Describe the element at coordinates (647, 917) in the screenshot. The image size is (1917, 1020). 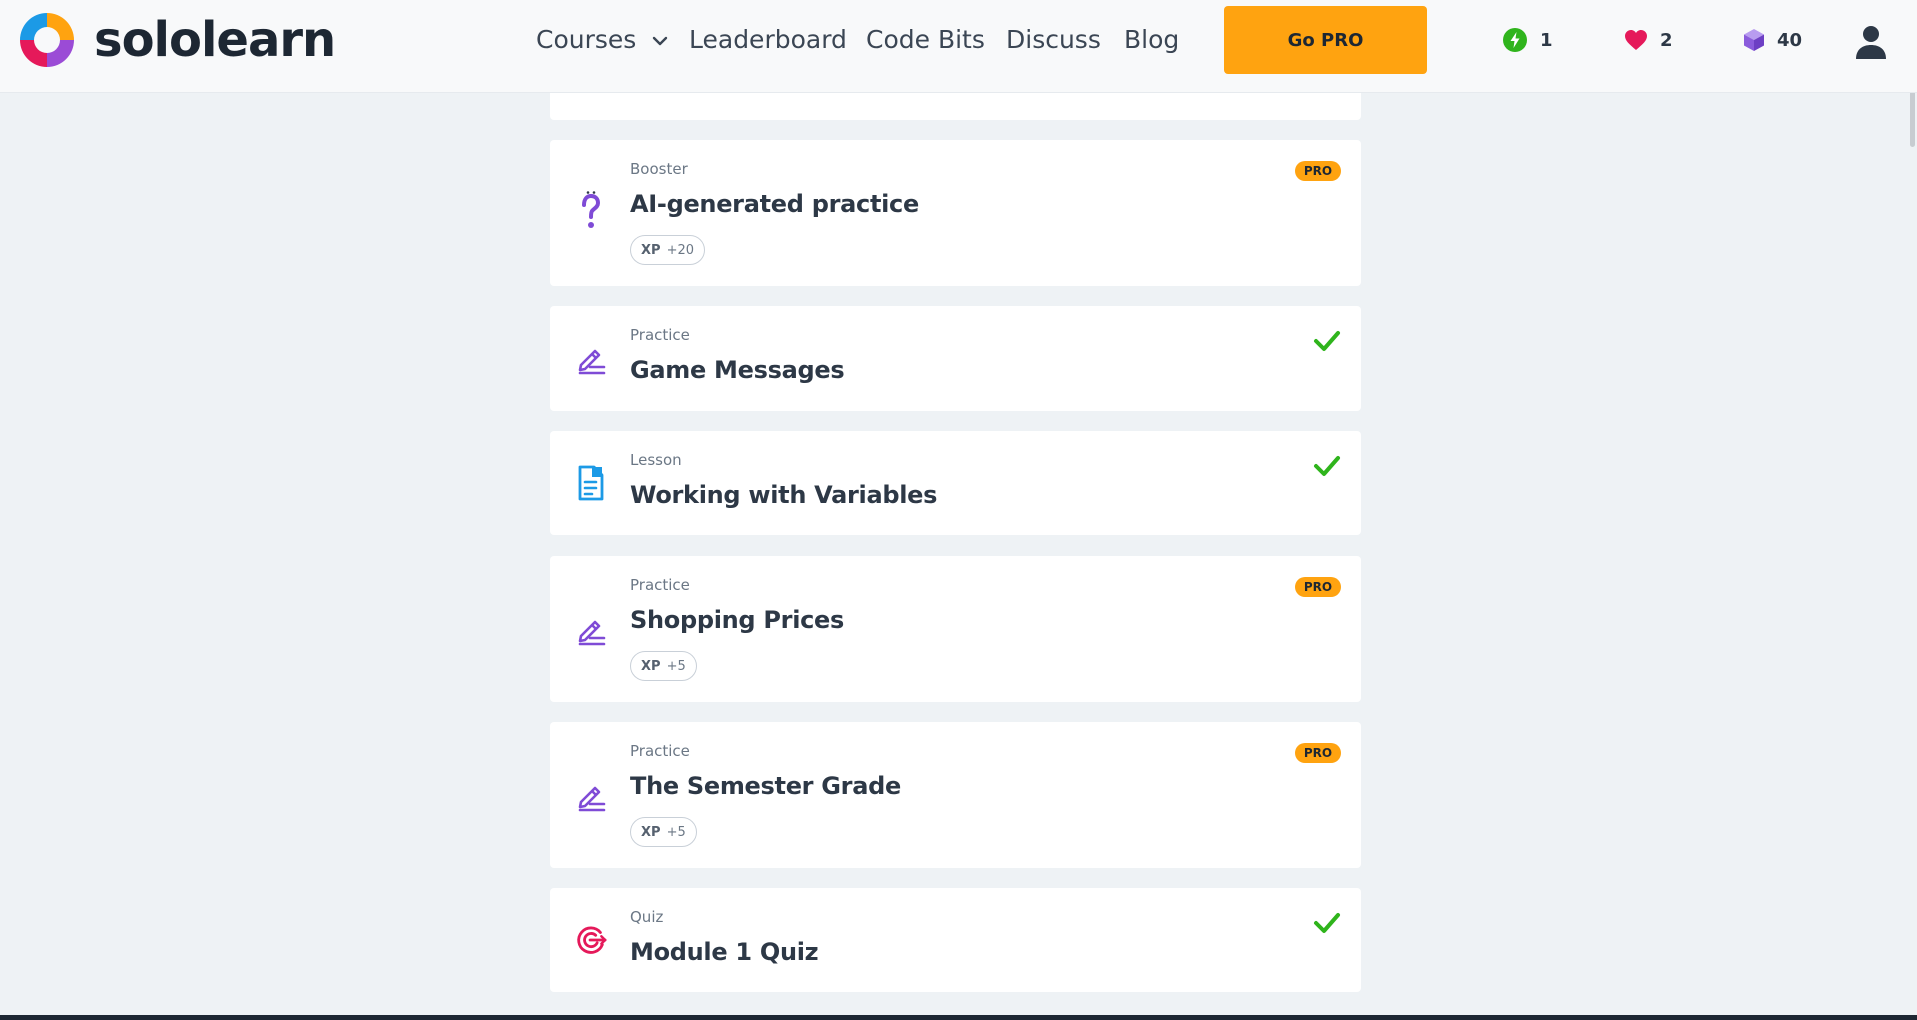
I see `card-type-label: Quiz` at that location.